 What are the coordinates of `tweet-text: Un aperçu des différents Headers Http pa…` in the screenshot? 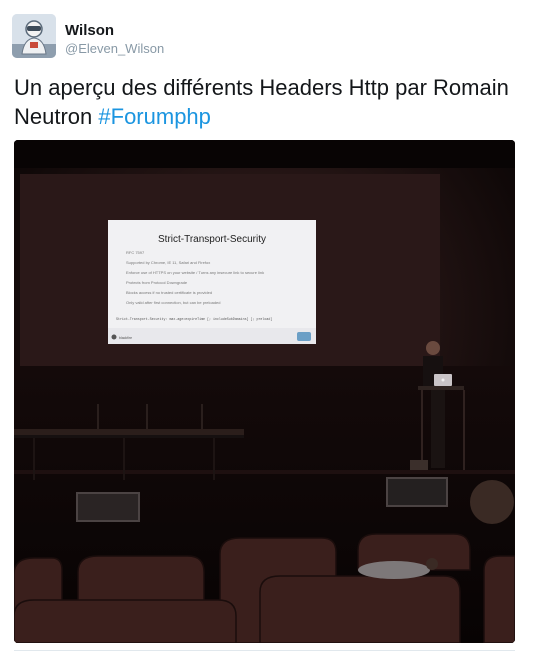 It's located at (266, 102).